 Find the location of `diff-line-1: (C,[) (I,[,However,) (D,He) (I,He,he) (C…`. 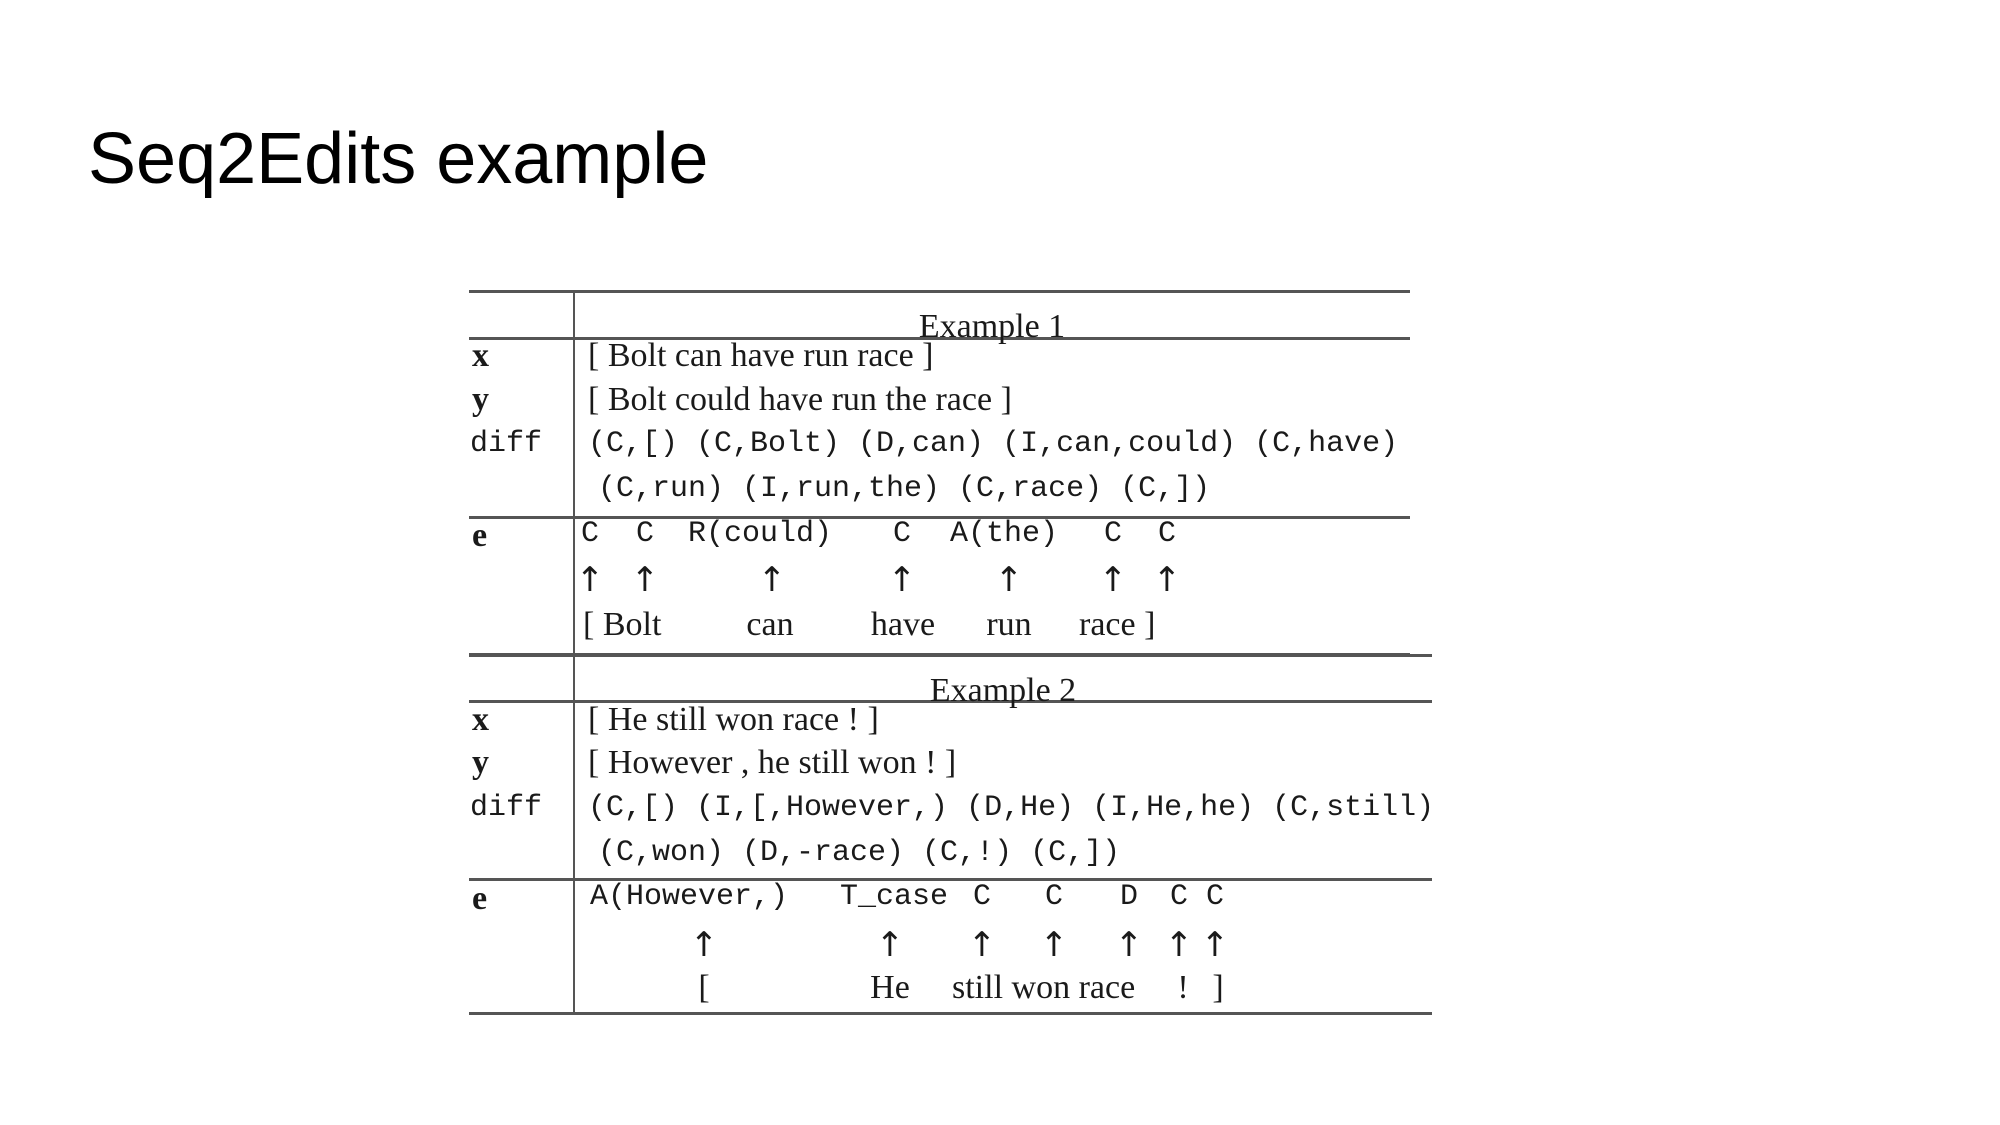

diff-line-1: (C,[) (I,[,However,) (D,He) (I,He,he) (C… is located at coordinates (1011, 808).